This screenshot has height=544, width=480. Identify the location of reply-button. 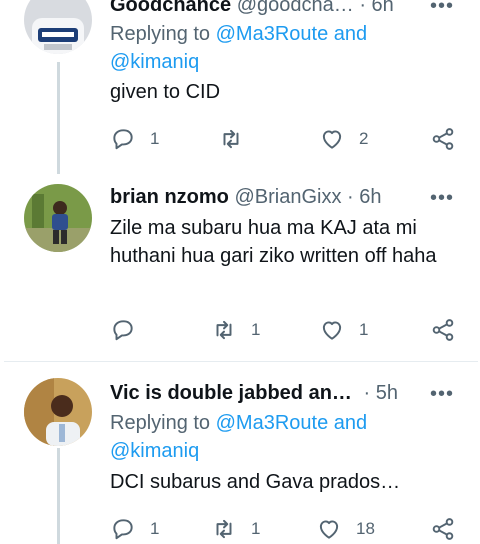
(130, 330).